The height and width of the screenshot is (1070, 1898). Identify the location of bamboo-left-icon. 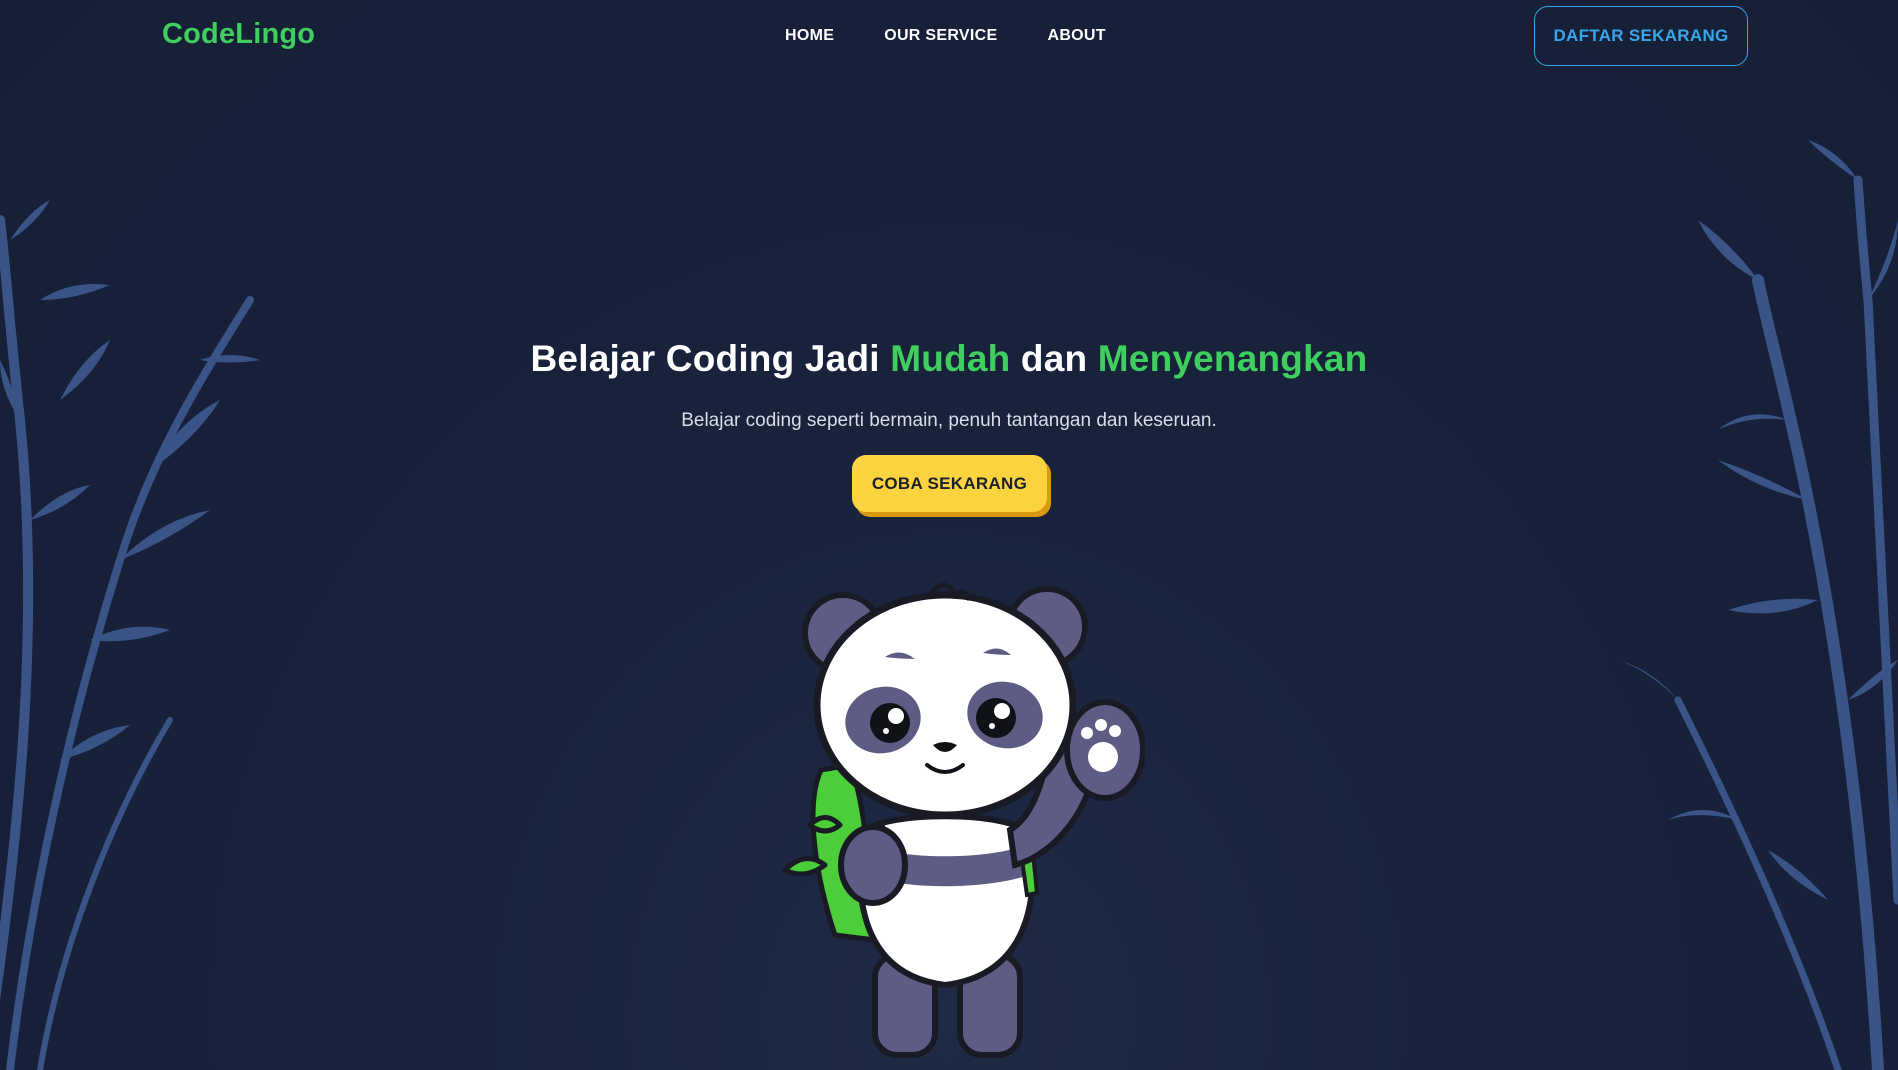
(130, 635).